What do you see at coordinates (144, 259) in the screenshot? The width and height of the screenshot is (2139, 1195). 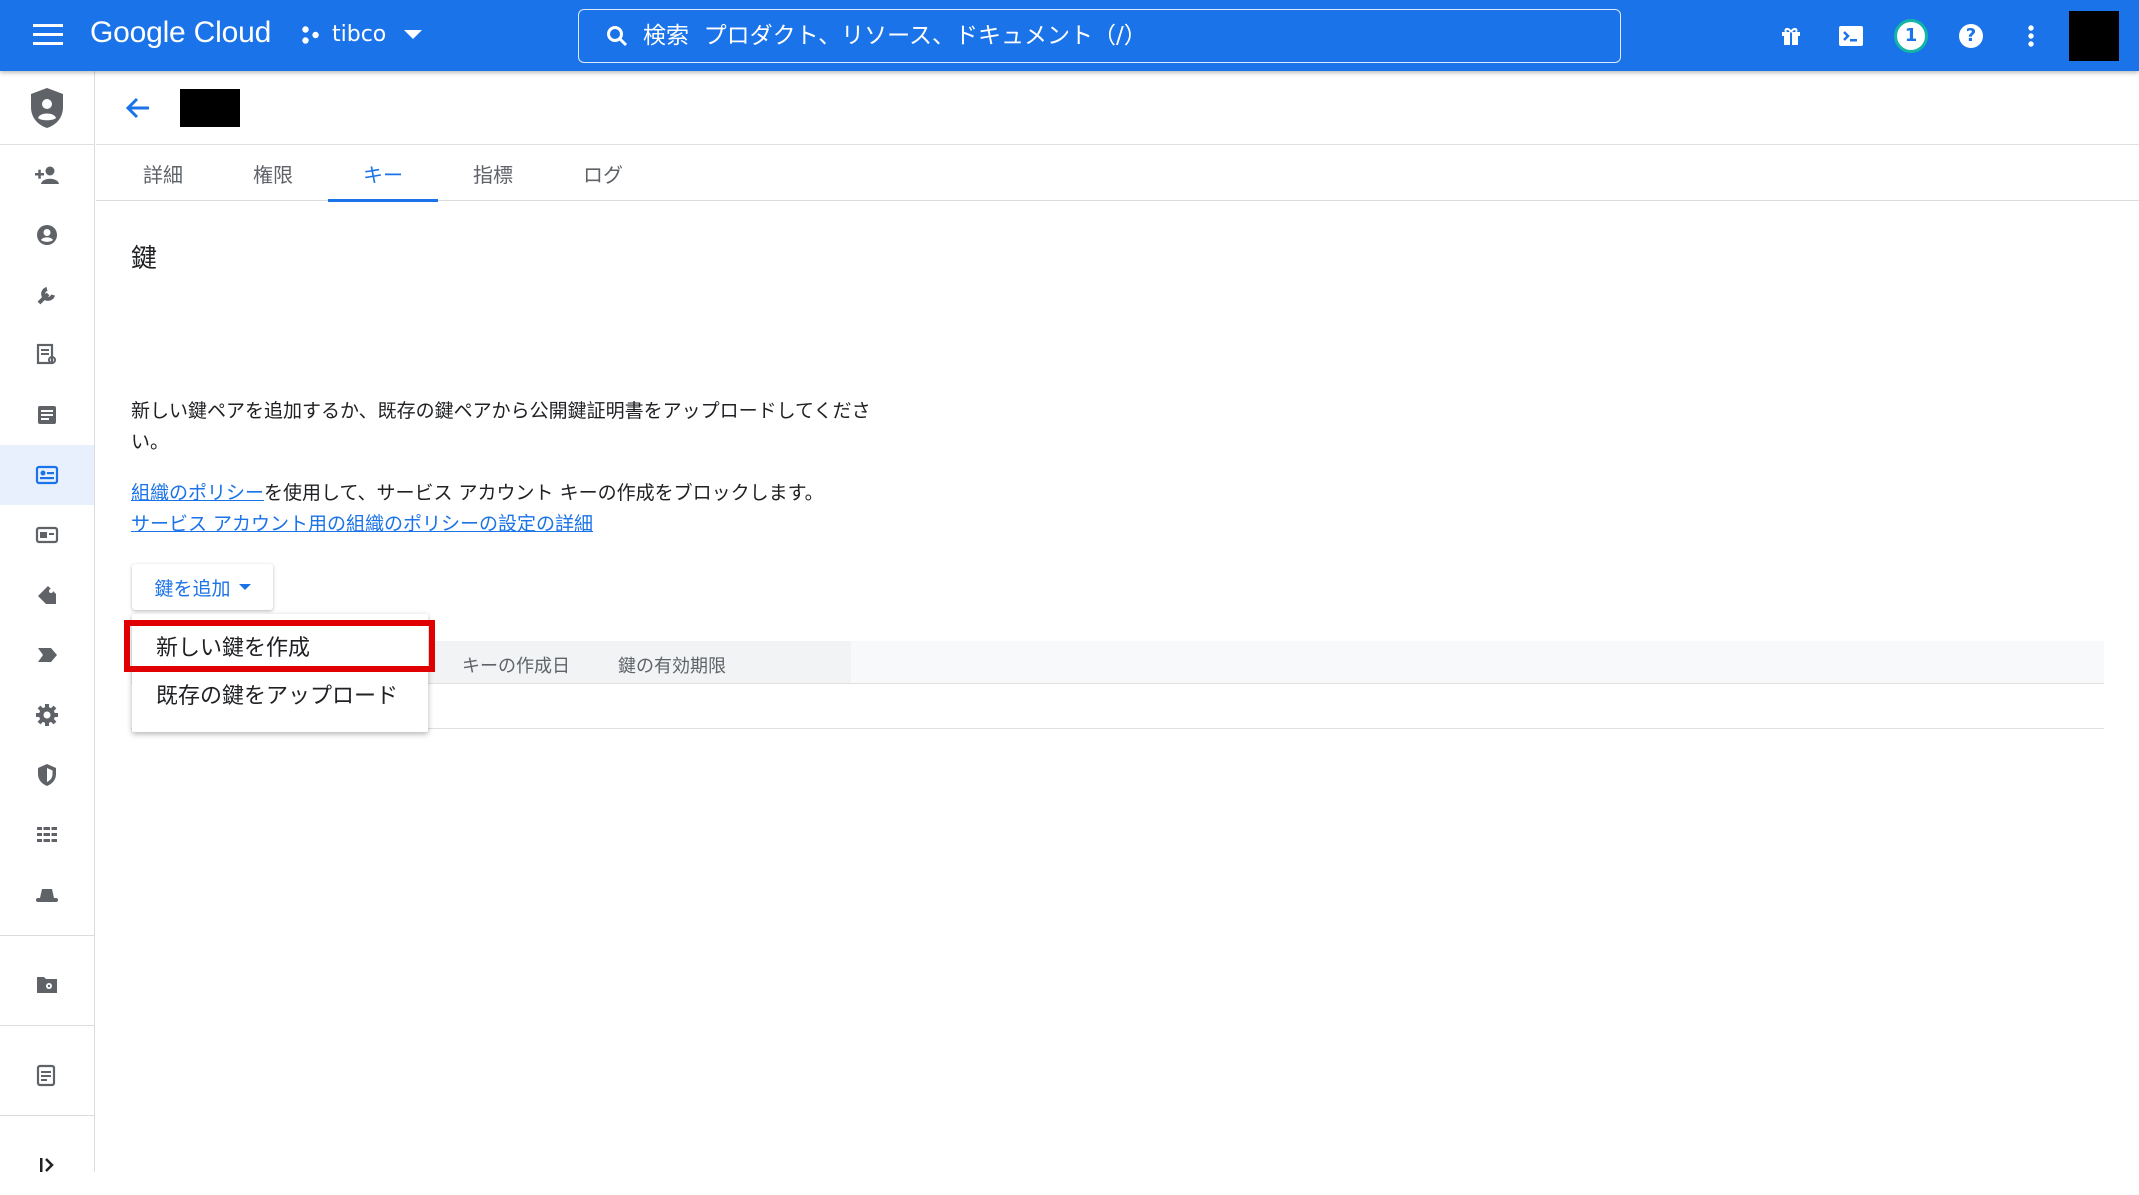 I see `section-title: 鍵` at bounding box center [144, 259].